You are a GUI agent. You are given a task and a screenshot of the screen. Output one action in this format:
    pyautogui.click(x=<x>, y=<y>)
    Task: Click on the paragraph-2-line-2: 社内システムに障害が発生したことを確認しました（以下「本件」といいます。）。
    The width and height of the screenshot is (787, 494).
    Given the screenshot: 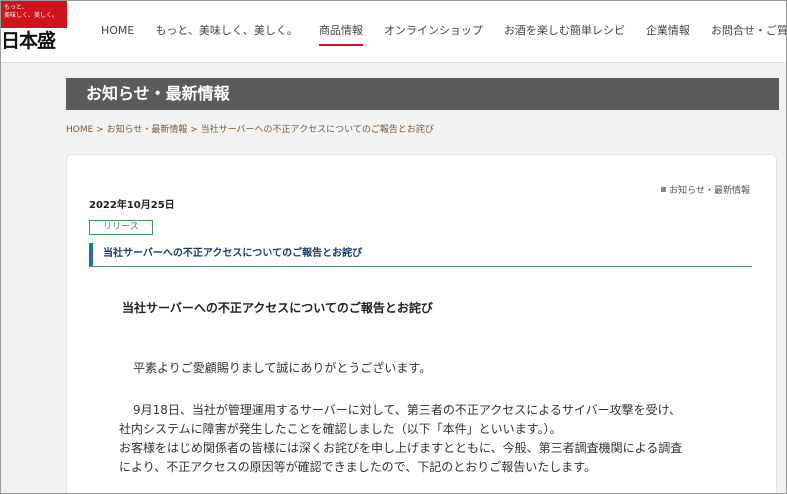 What is the action you would take?
    pyautogui.click(x=340, y=429)
    